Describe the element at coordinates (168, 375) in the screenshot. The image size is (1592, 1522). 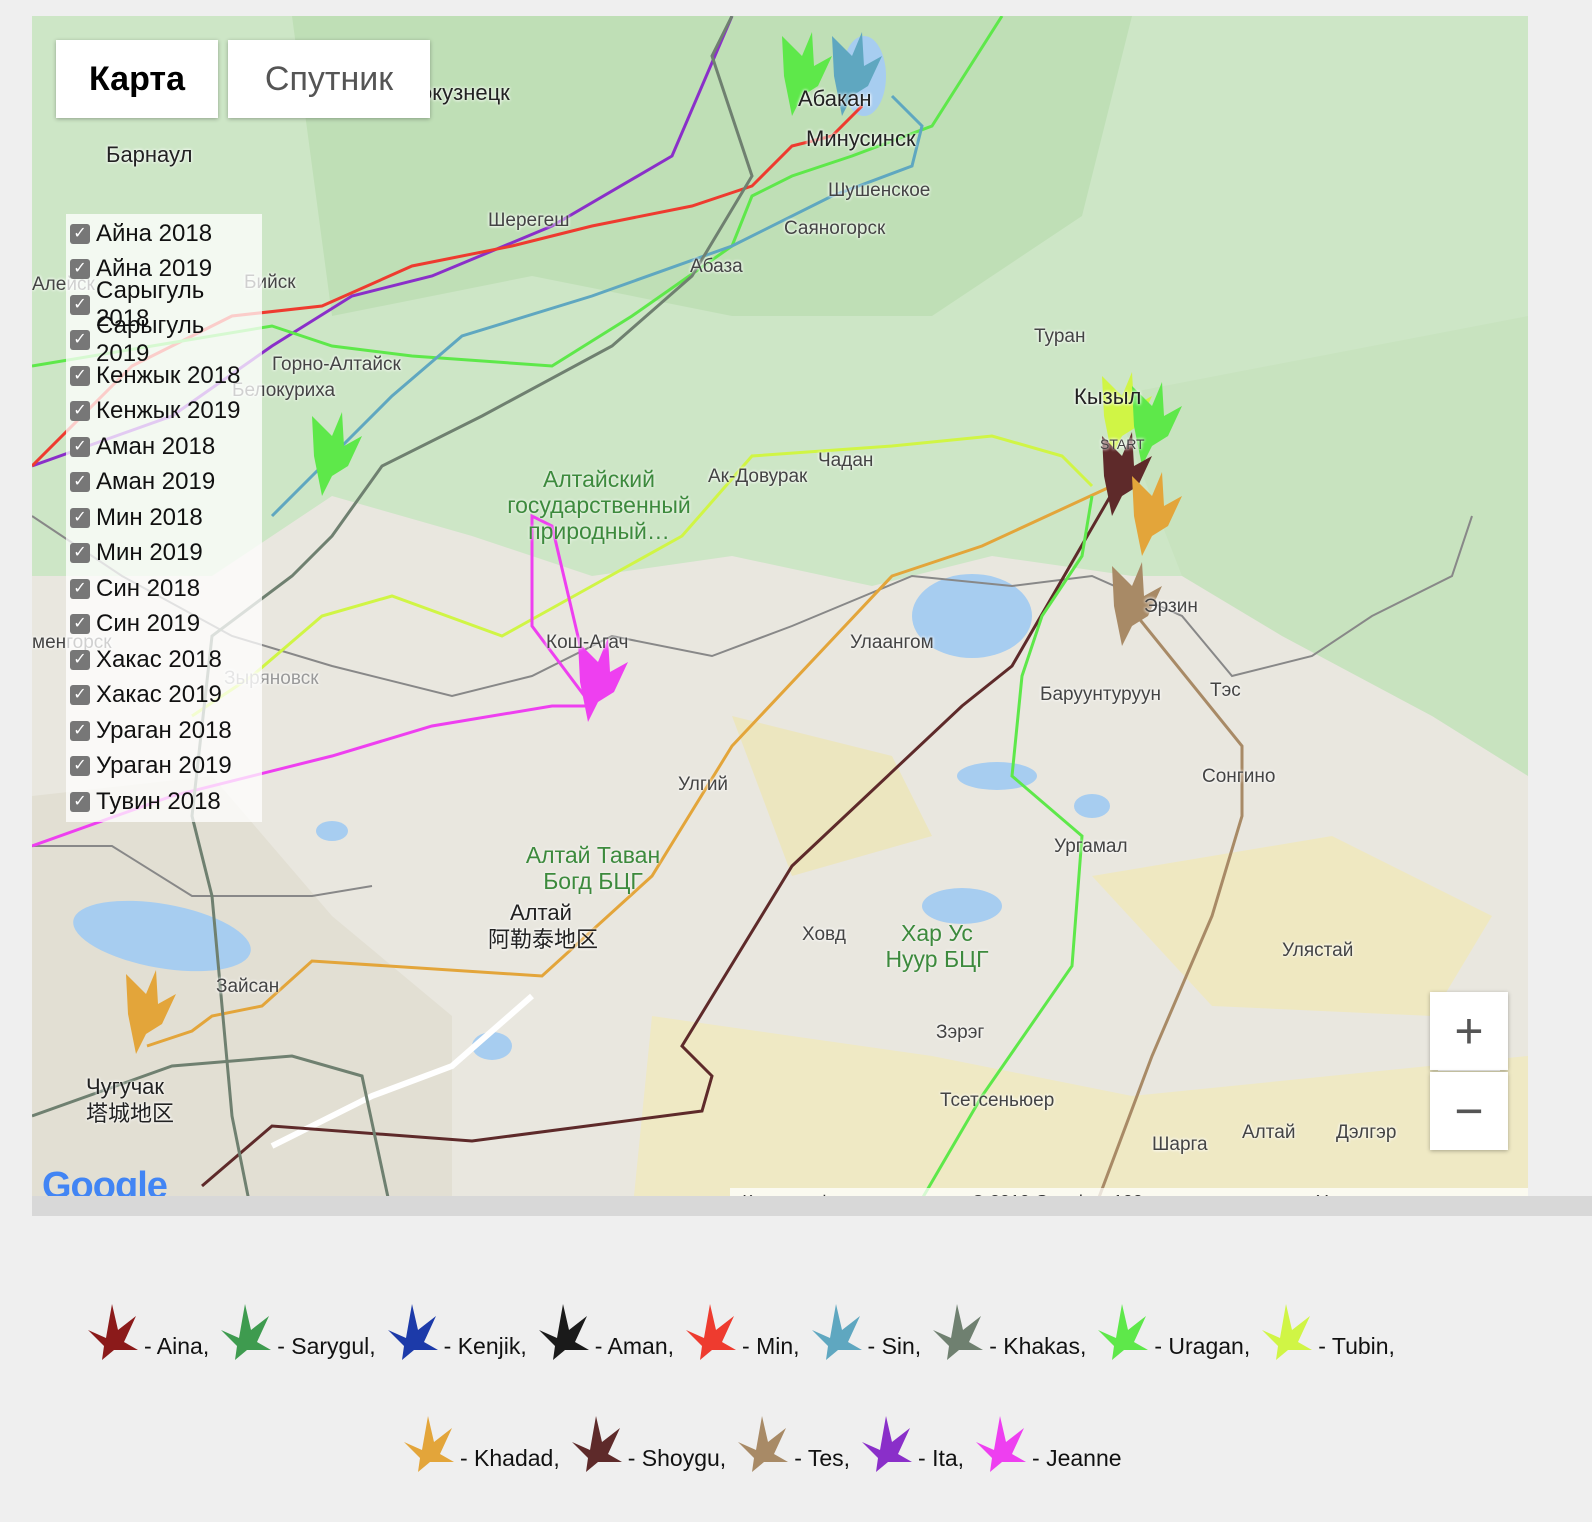
I see `legend-label: Кенжык 2018` at that location.